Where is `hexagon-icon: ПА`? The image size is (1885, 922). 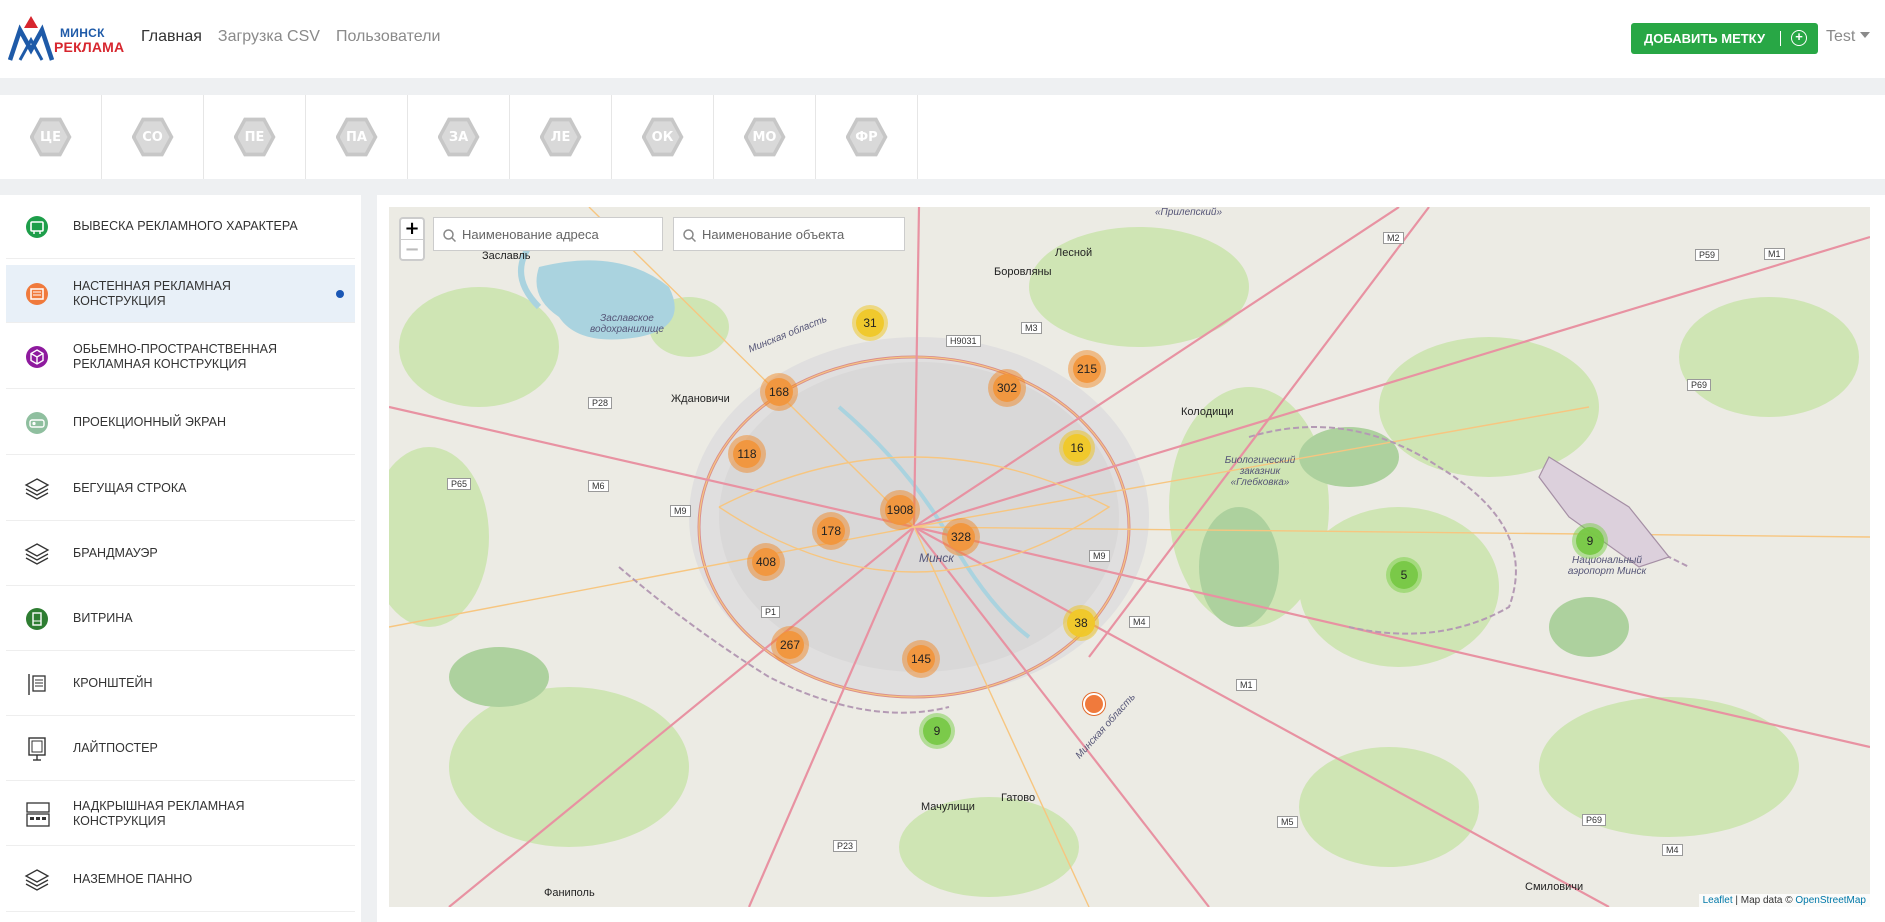 hexagon-icon: ПА is located at coordinates (356, 137).